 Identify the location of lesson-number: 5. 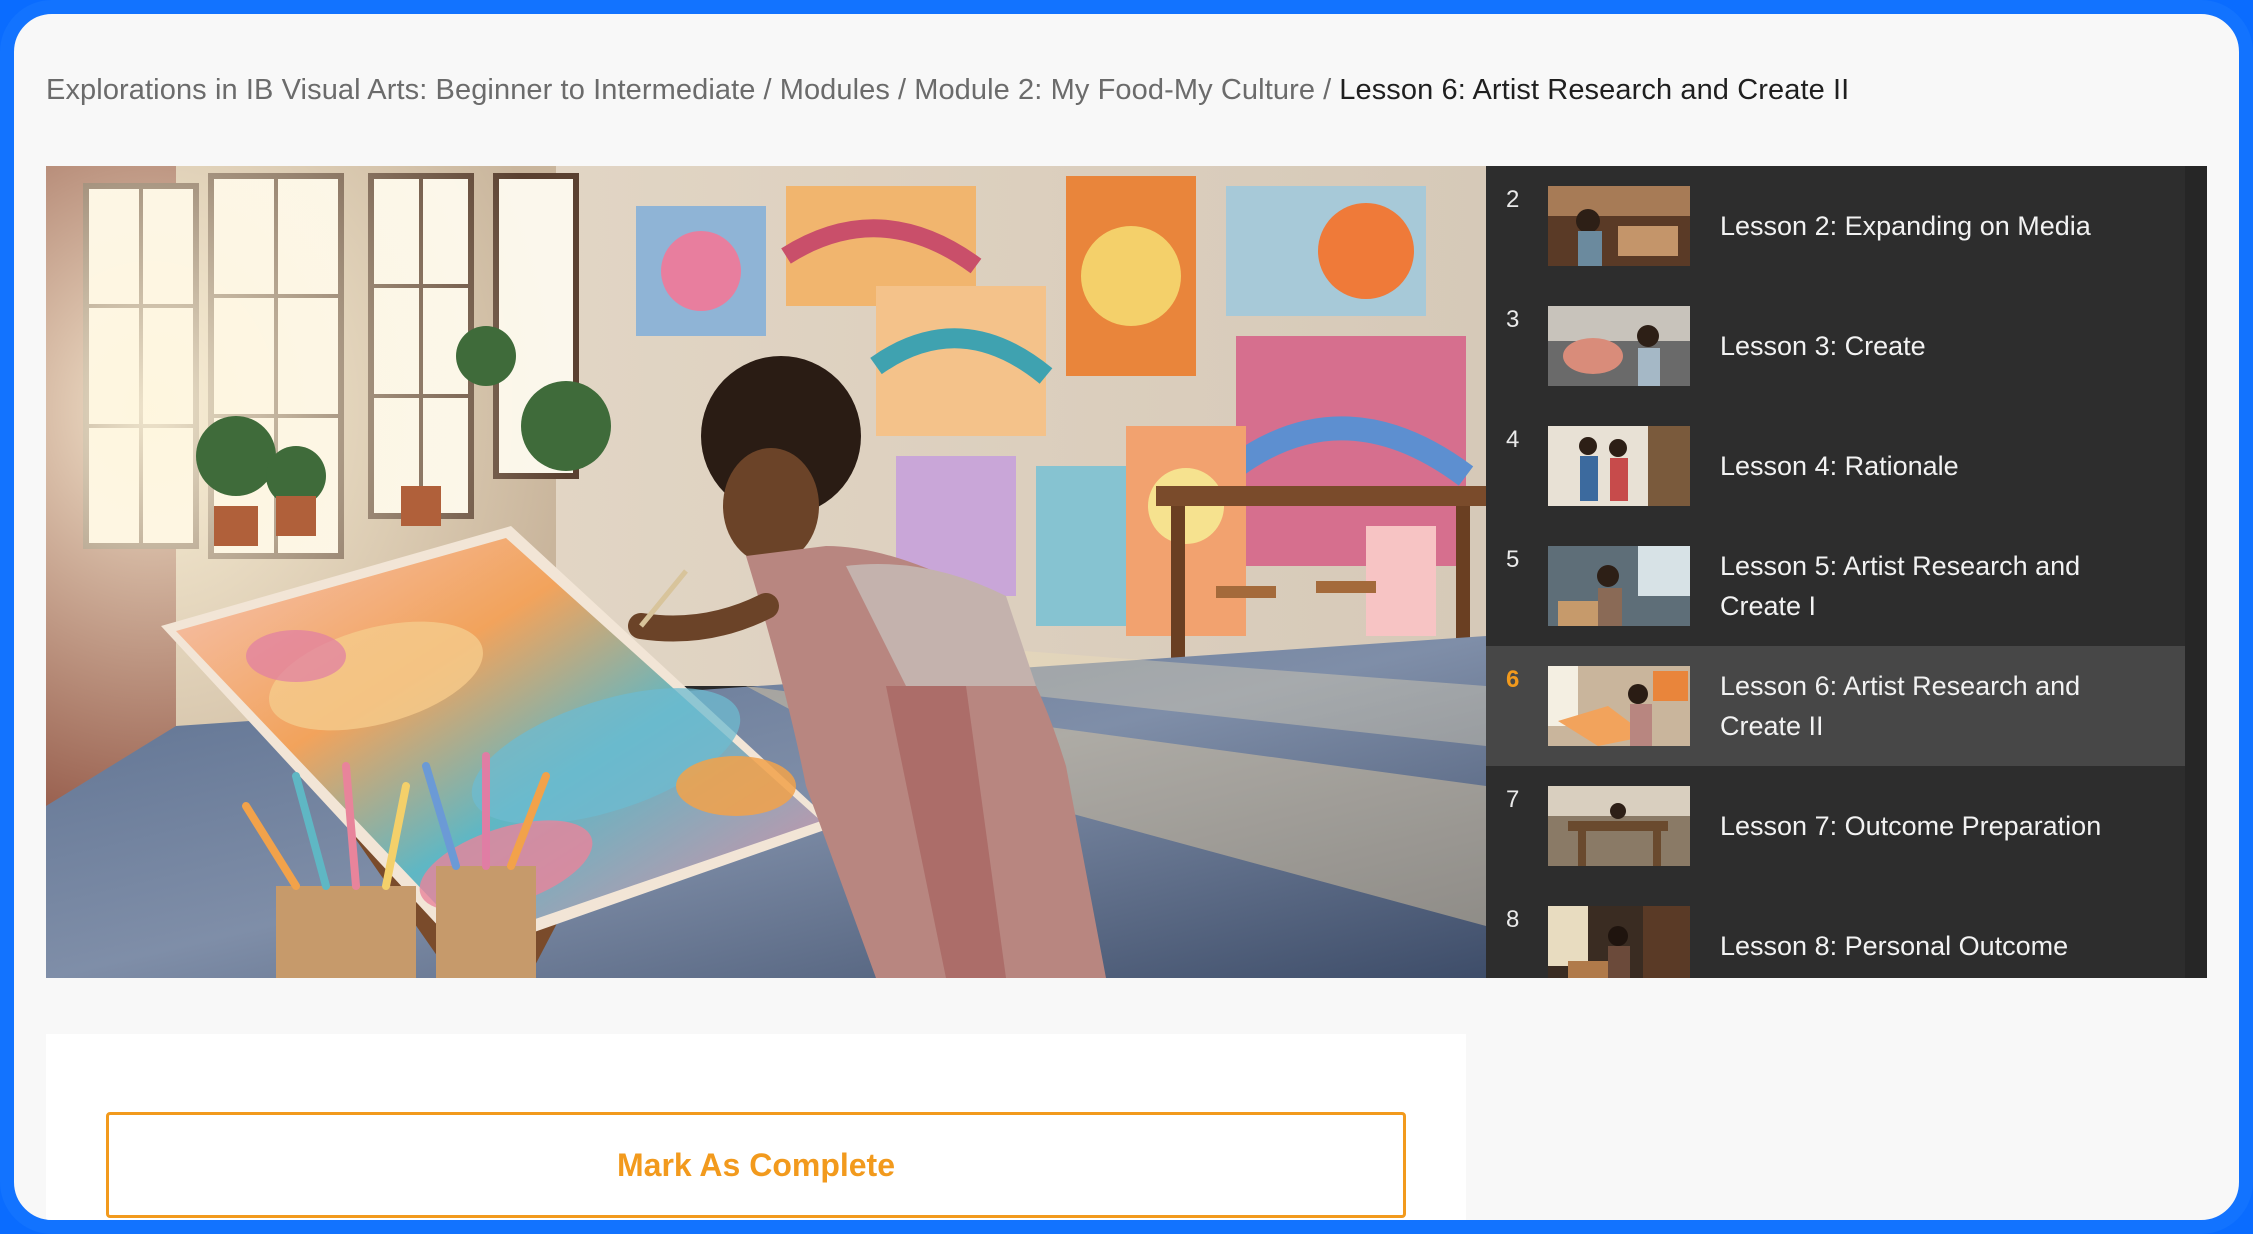
(1513, 559).